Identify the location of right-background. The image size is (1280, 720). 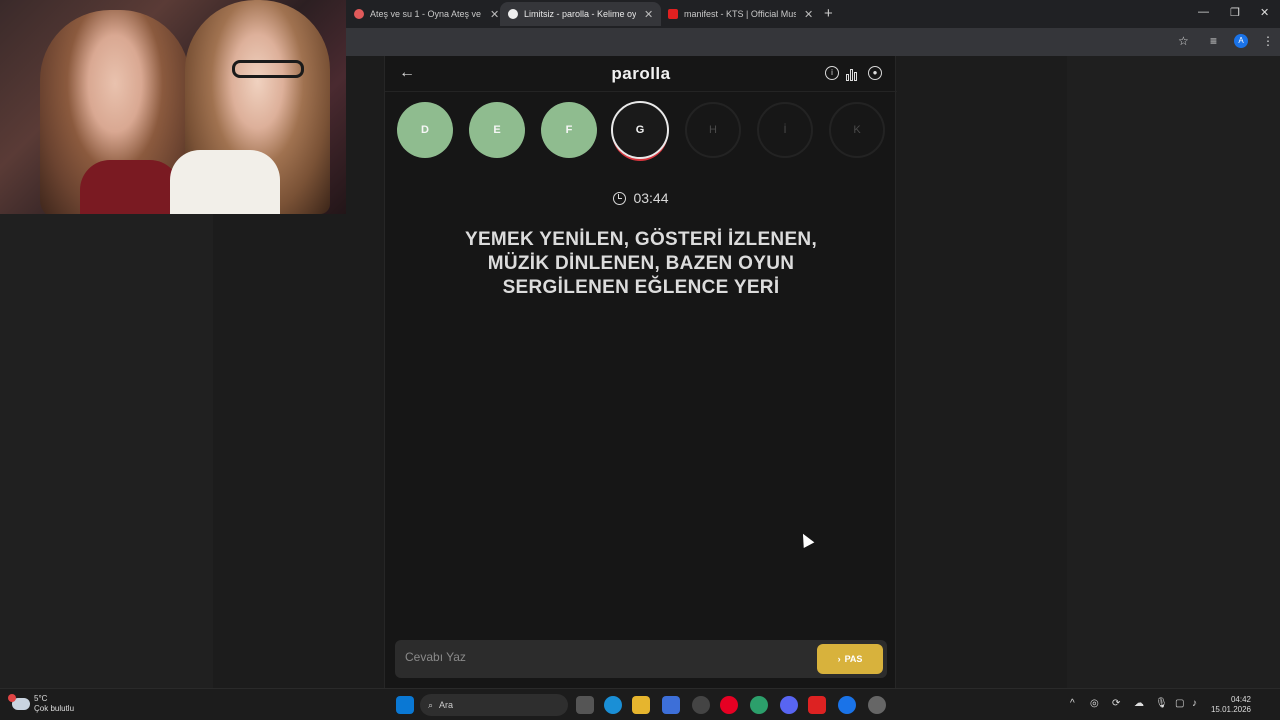
(1173, 372).